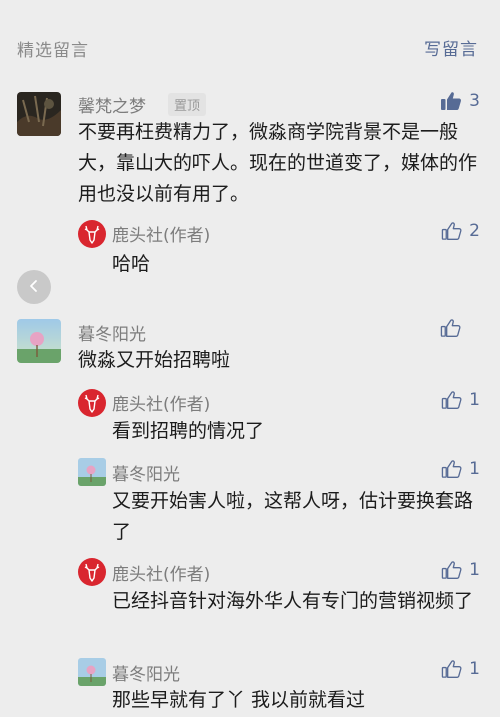 The image size is (500, 717). What do you see at coordinates (154, 360) in the screenshot?
I see `comment-text: 微淼又开始招聘啦` at bounding box center [154, 360].